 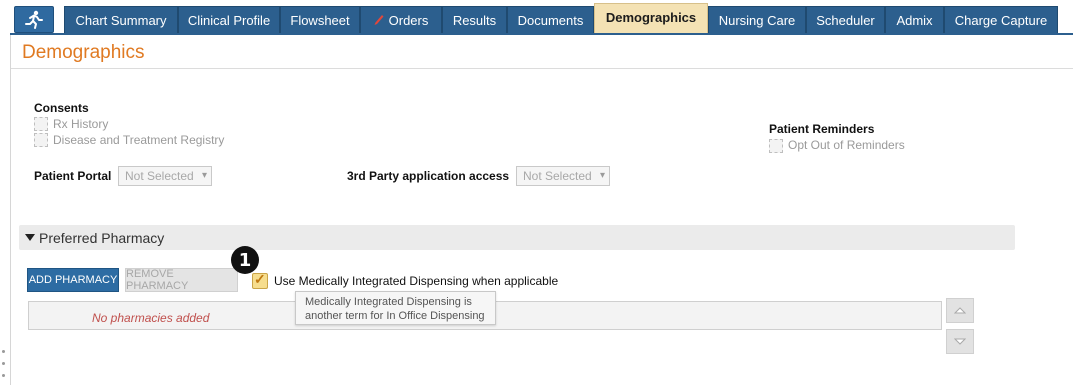 I want to click on tab-charge-capture: Charge Capture, so click(x=1001, y=19).